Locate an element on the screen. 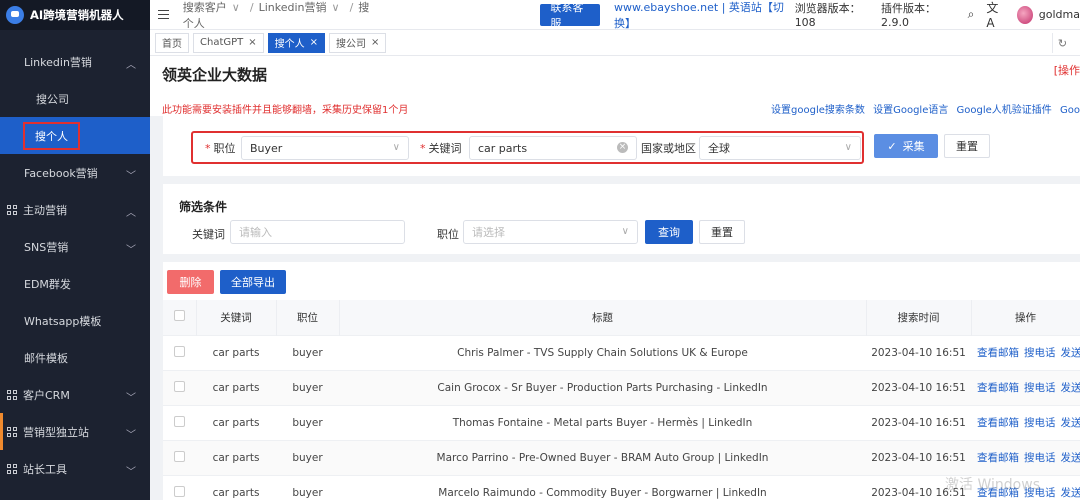 The width and height of the screenshot is (1080, 500). query-button: 查询 is located at coordinates (669, 232).